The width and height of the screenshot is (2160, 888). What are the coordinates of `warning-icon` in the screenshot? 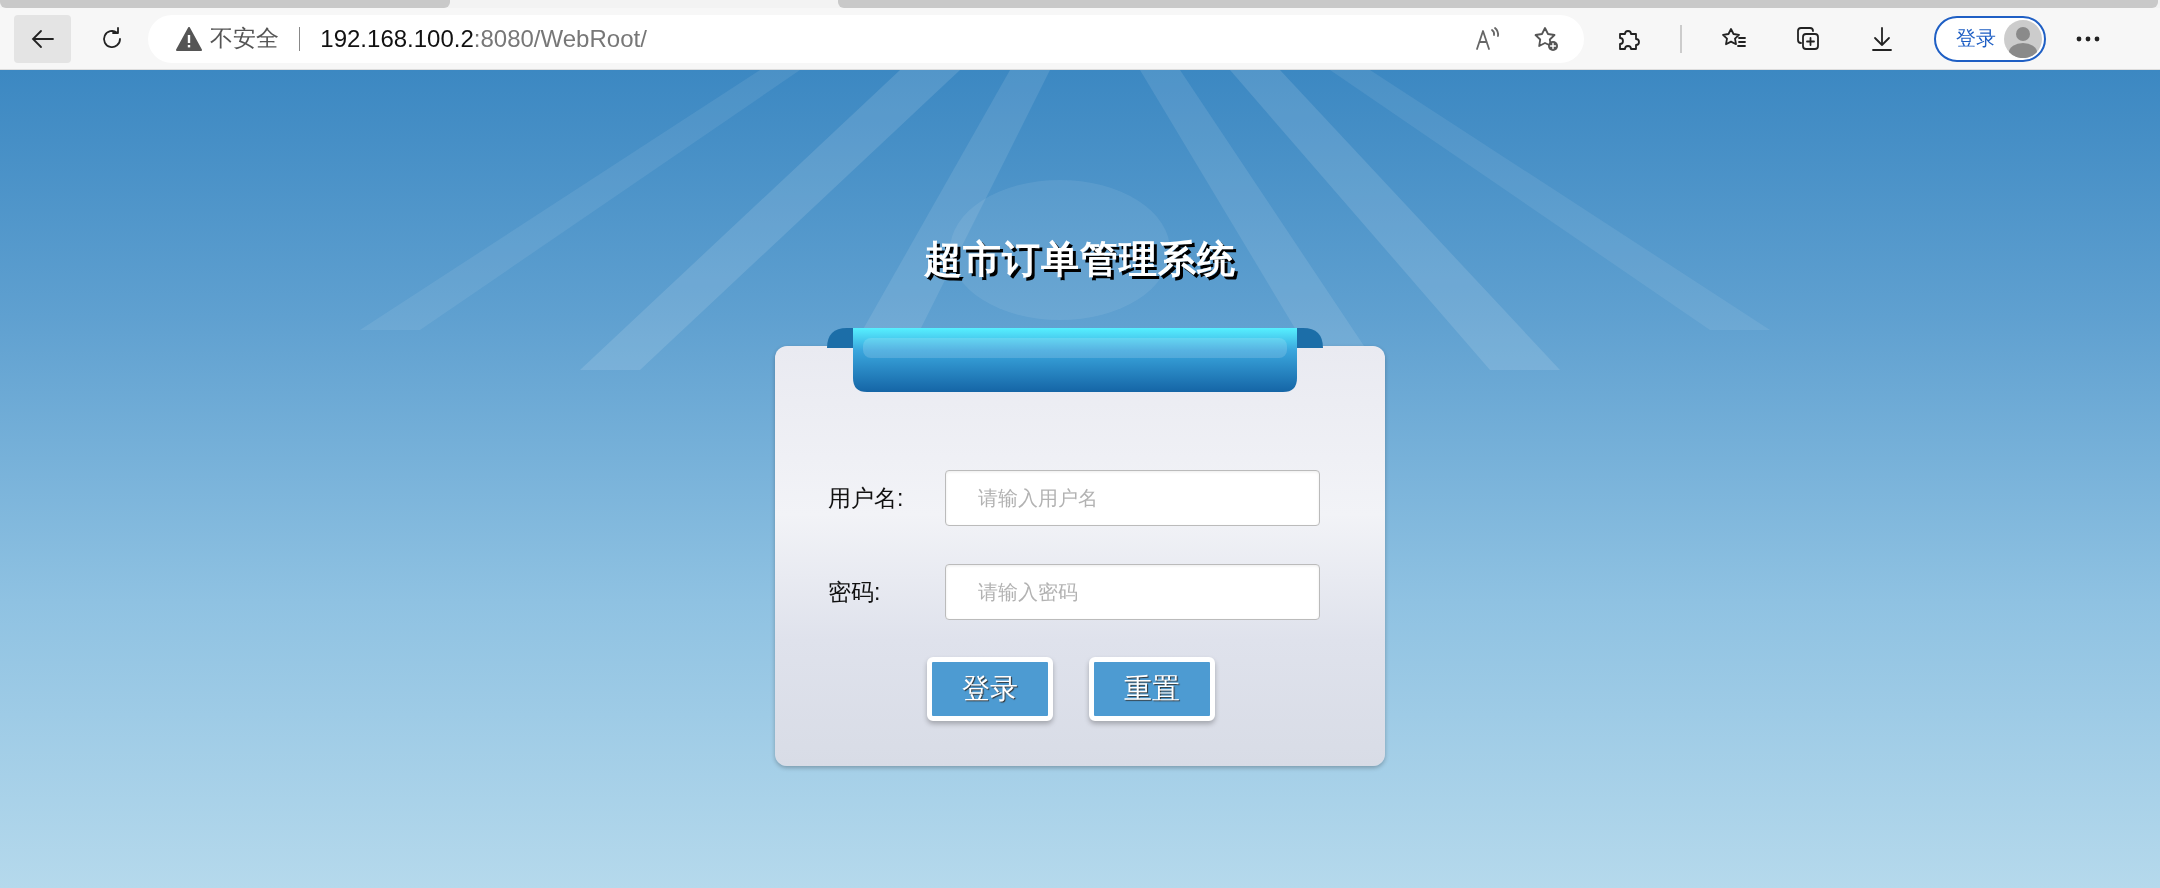 It's located at (189, 38).